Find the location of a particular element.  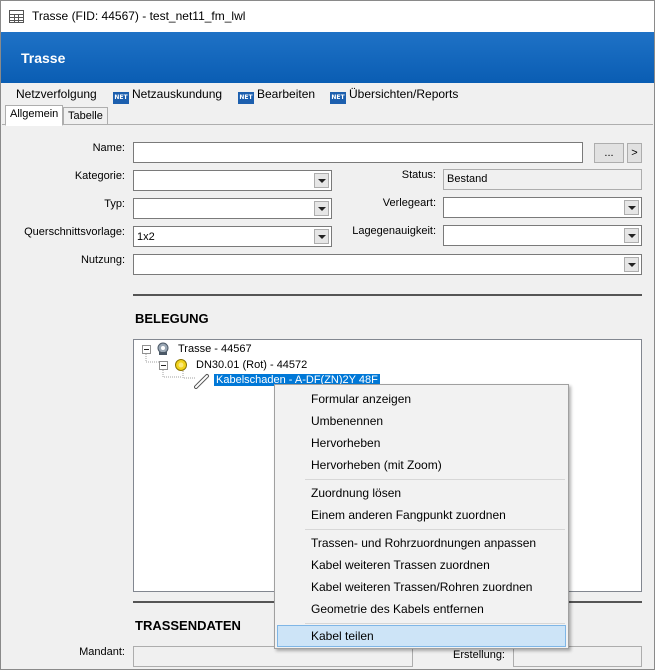

kategorie-label: Kategorie: is located at coordinates (99, 176).